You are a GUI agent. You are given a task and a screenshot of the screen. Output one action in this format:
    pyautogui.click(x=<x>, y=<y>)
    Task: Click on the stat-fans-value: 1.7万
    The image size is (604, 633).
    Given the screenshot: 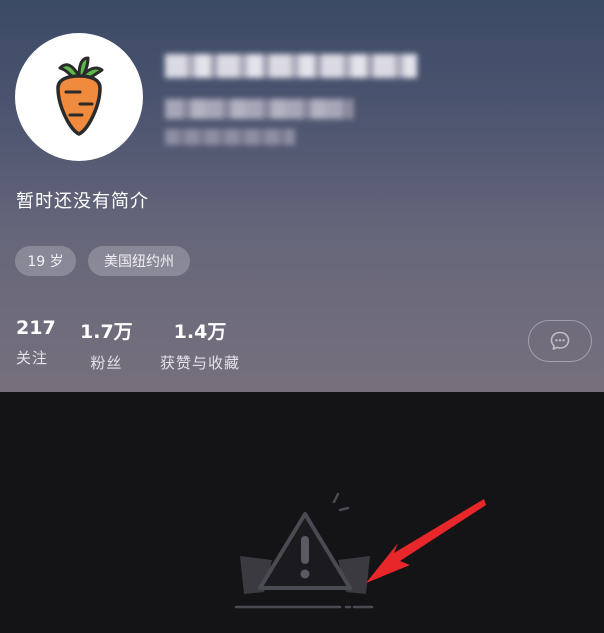 What is the action you would take?
    pyautogui.click(x=106, y=332)
    